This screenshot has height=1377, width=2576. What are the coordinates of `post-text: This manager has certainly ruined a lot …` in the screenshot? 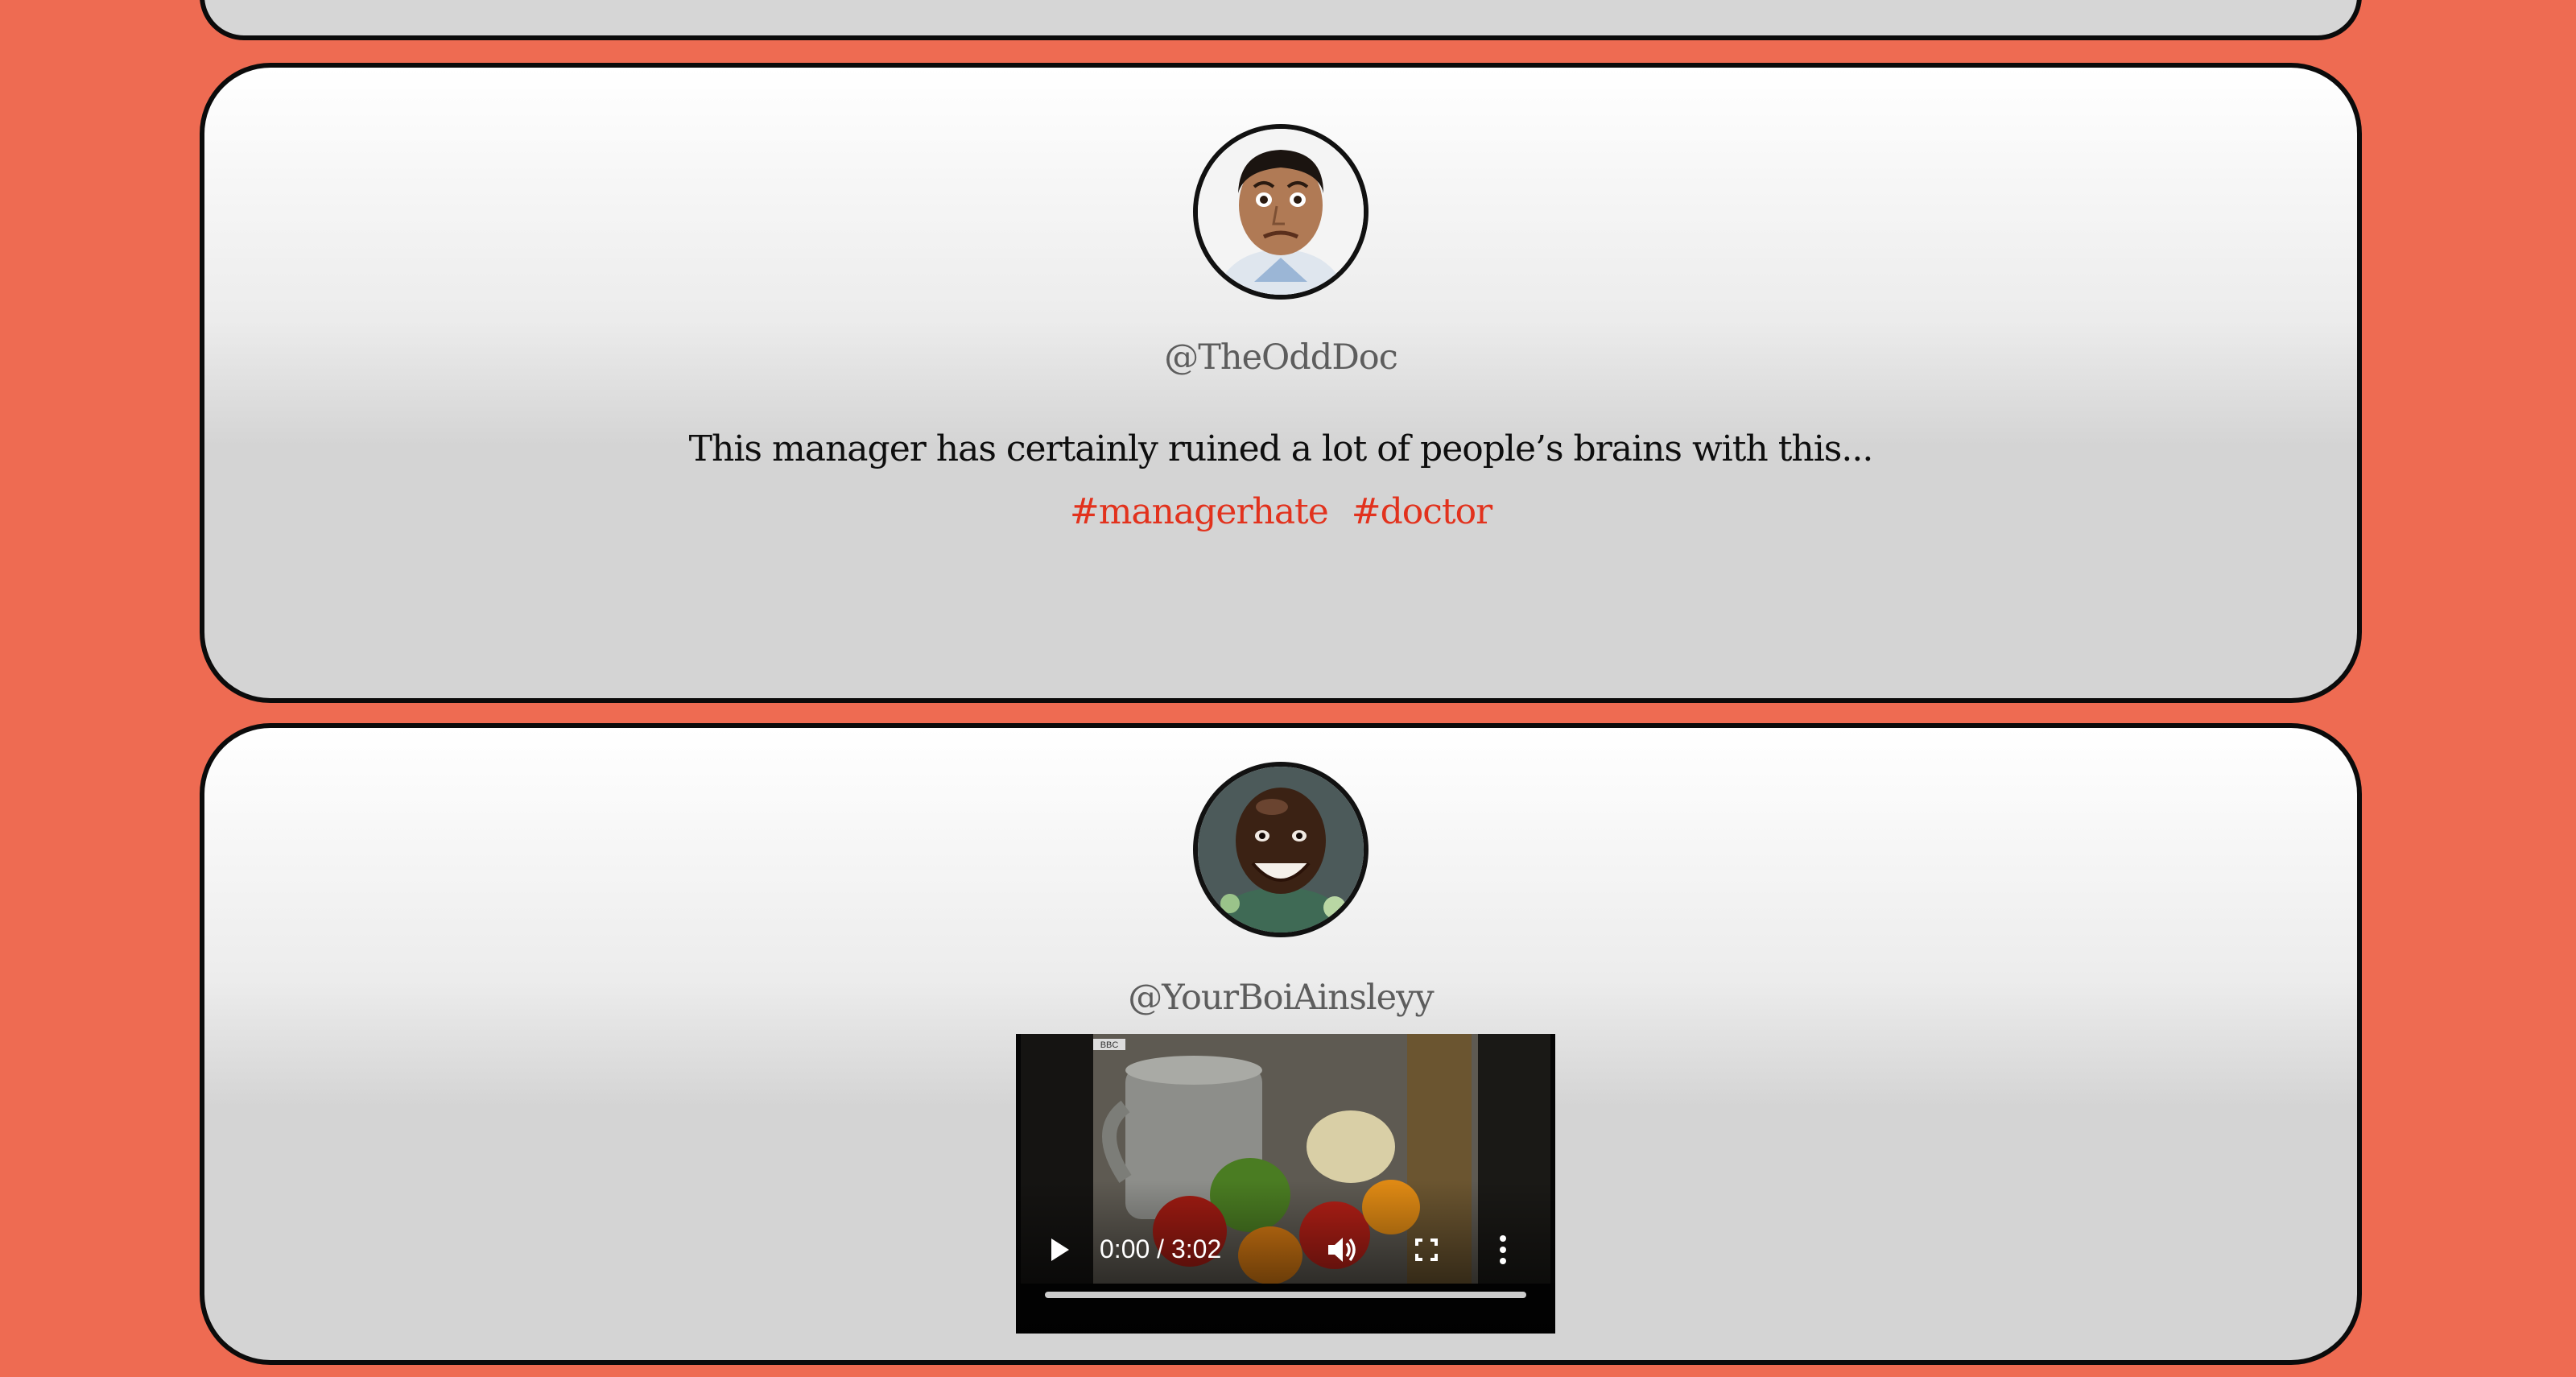 It's located at (1281, 448).